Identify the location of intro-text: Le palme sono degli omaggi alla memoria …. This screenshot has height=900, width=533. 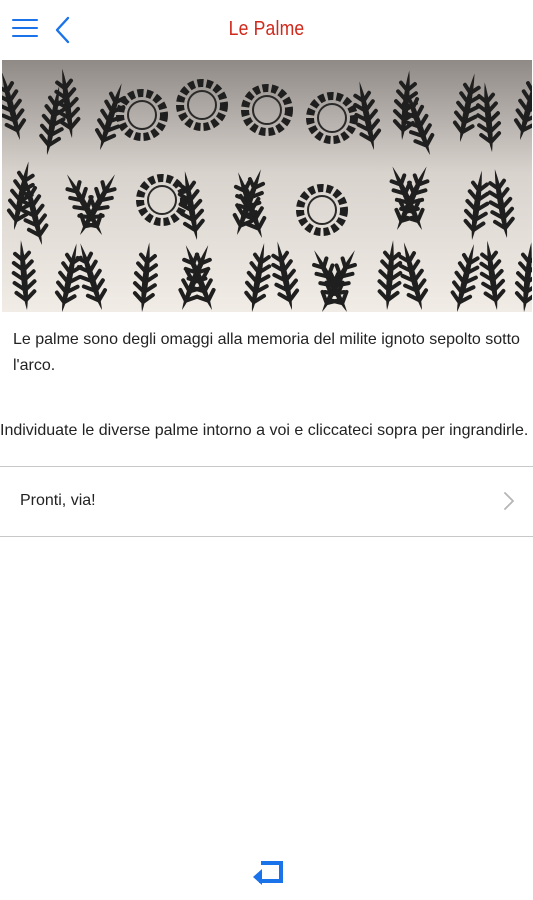
(266, 352).